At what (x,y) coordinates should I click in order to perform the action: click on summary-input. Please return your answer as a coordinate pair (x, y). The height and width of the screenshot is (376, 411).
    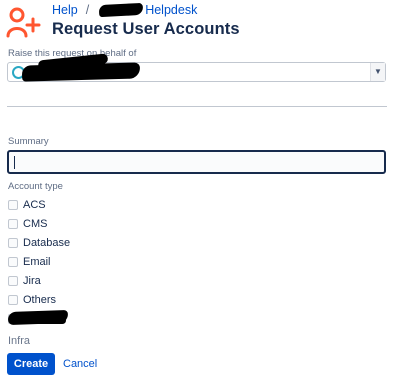
    Looking at the image, I should click on (196, 162).